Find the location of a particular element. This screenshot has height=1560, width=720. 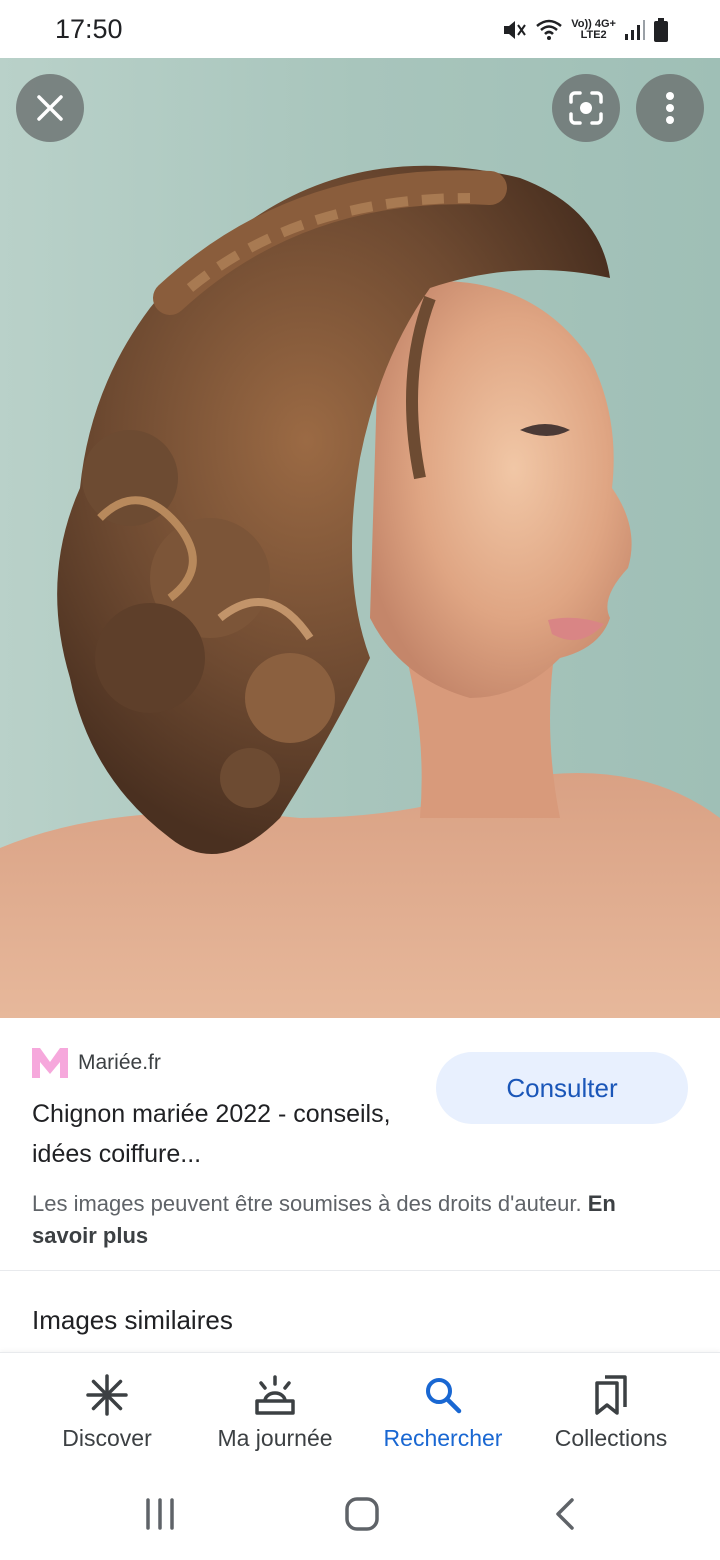

nav-ma-journee-label: Ma journée is located at coordinates (275, 1438).